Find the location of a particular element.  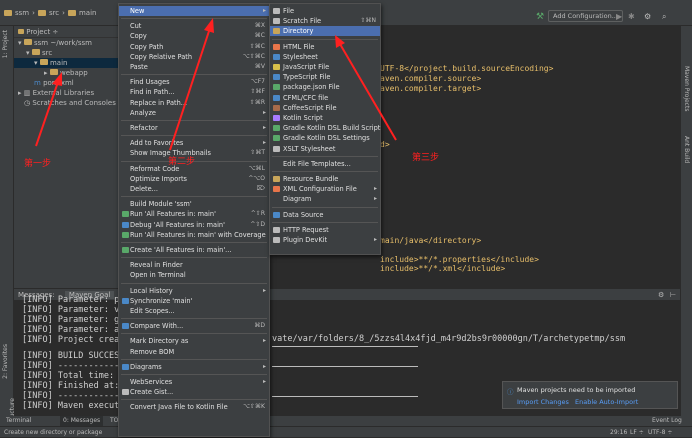

annotation-step3: 第三步 is located at coordinates (426, 158).